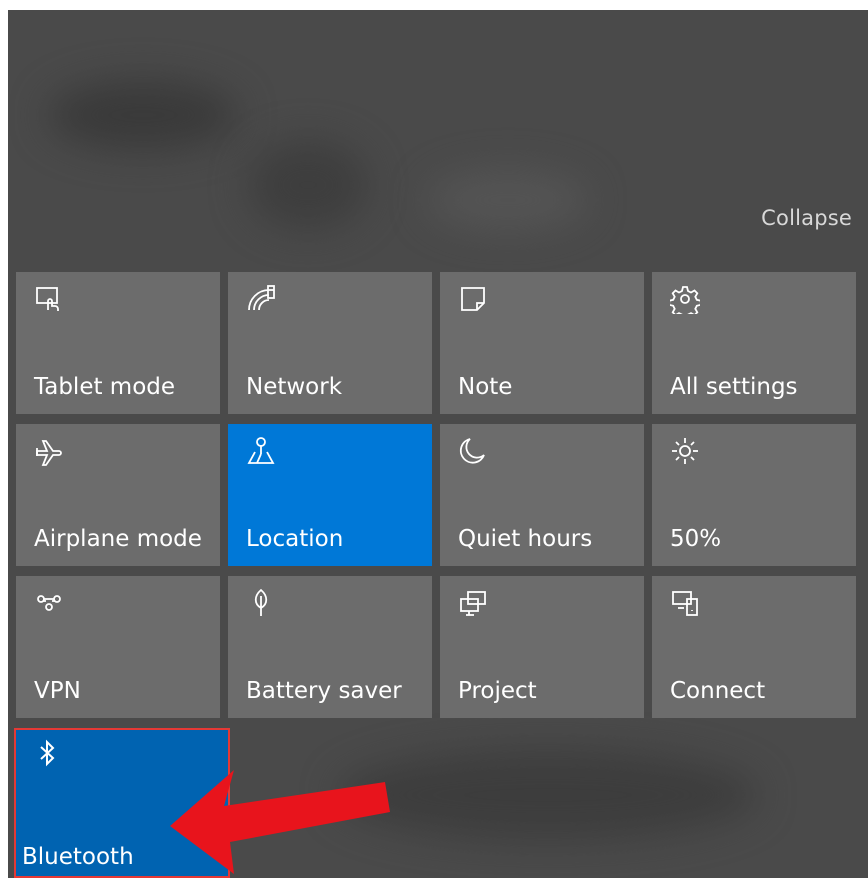 The width and height of the screenshot is (868, 878). Describe the element at coordinates (330, 647) in the screenshot. I see `tile-battery-saver: Battery saver` at that location.